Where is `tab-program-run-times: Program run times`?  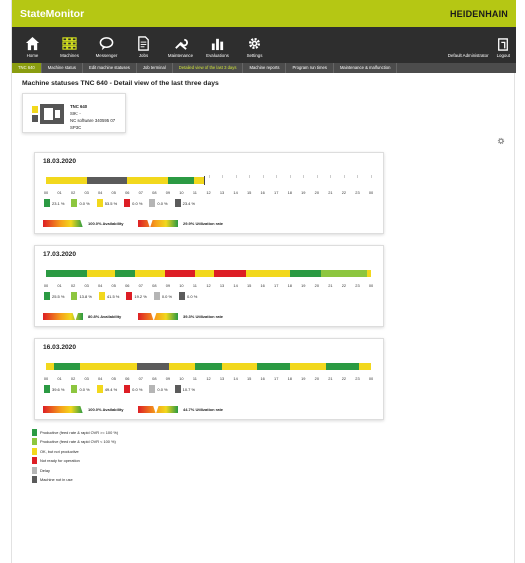
tab-program-run-times: Program run times is located at coordinates (310, 68).